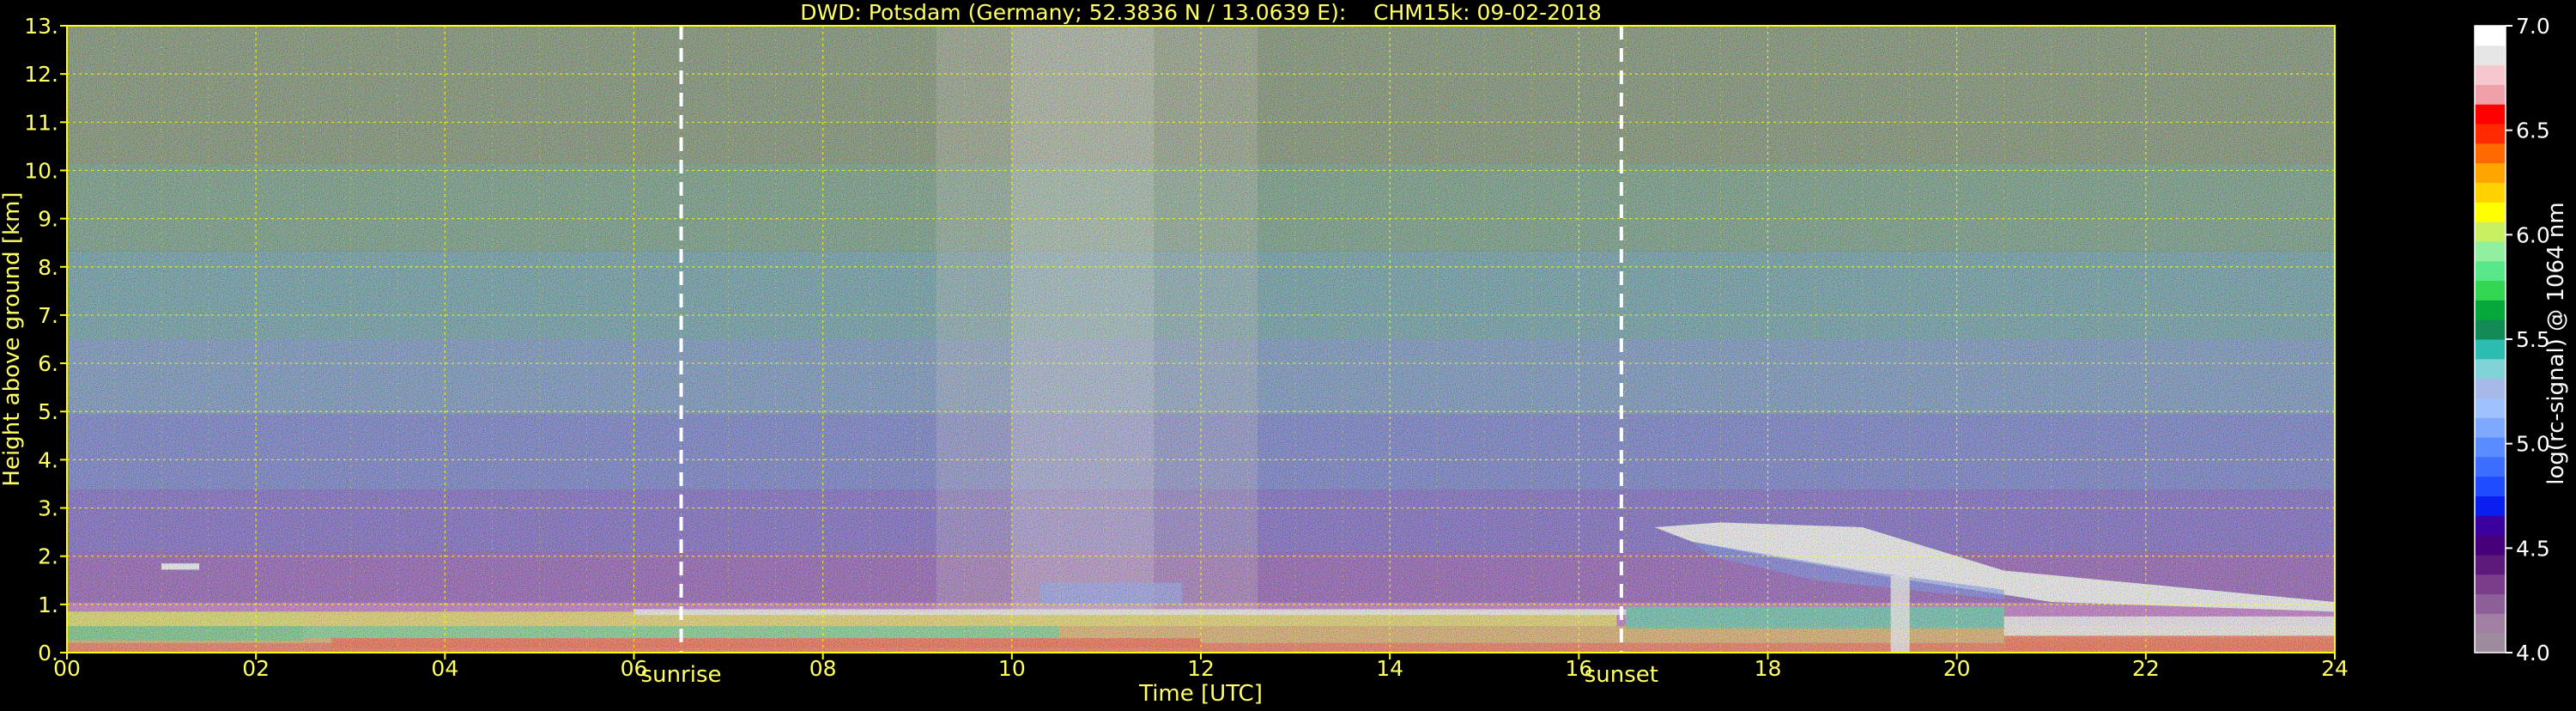 The image size is (2576, 711). What do you see at coordinates (48, 653) in the screenshot?
I see `y-tick-label: 0.` at bounding box center [48, 653].